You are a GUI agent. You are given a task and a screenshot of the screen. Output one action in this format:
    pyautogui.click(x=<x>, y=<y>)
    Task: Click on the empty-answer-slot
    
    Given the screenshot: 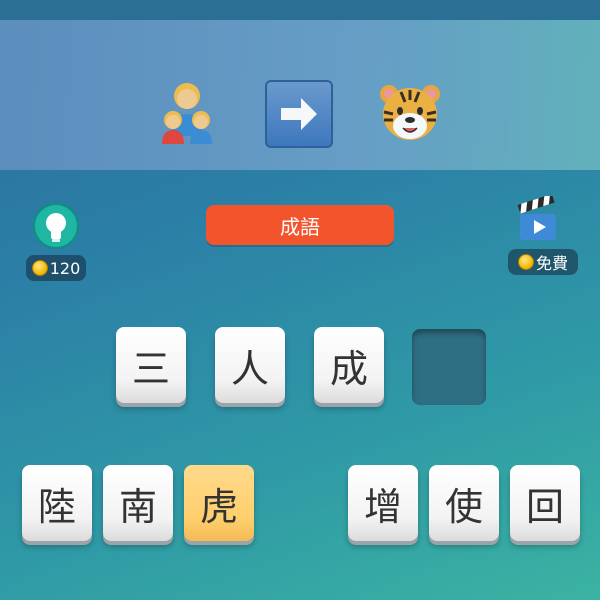 What is the action you would take?
    pyautogui.click(x=449, y=367)
    